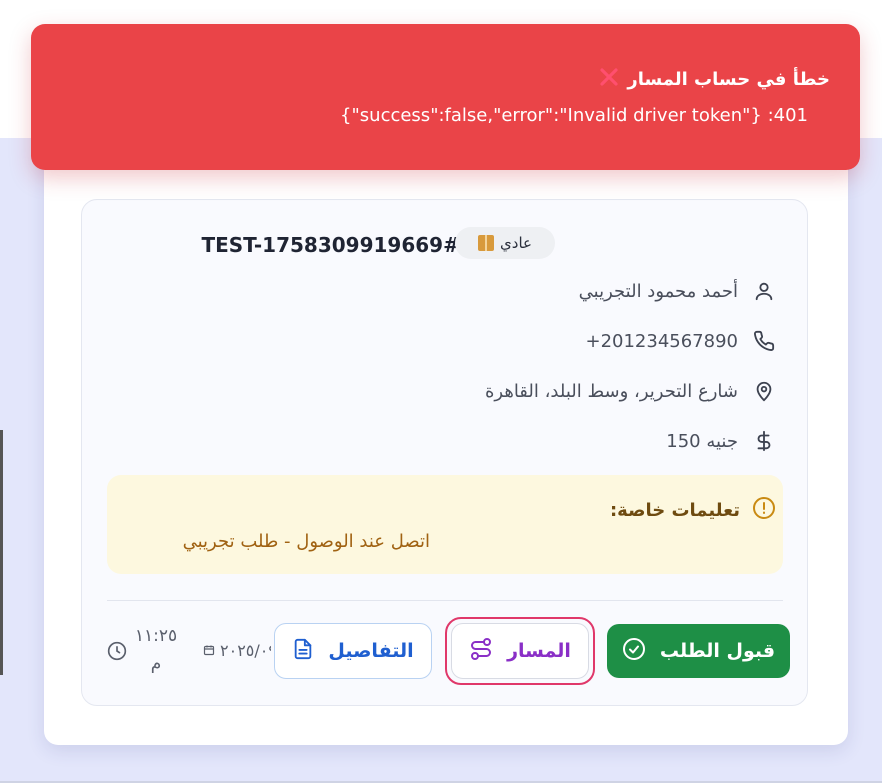  What do you see at coordinates (611, 391) in the screenshot?
I see `delivery-address: شارع التحرير، وسط البلد، القاهرة` at bounding box center [611, 391].